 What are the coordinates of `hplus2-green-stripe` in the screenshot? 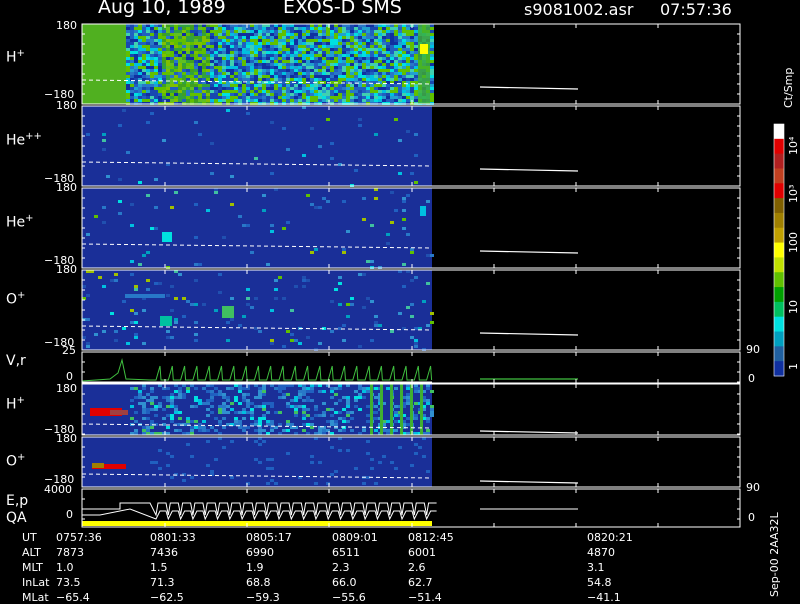 It's located at (381, 409).